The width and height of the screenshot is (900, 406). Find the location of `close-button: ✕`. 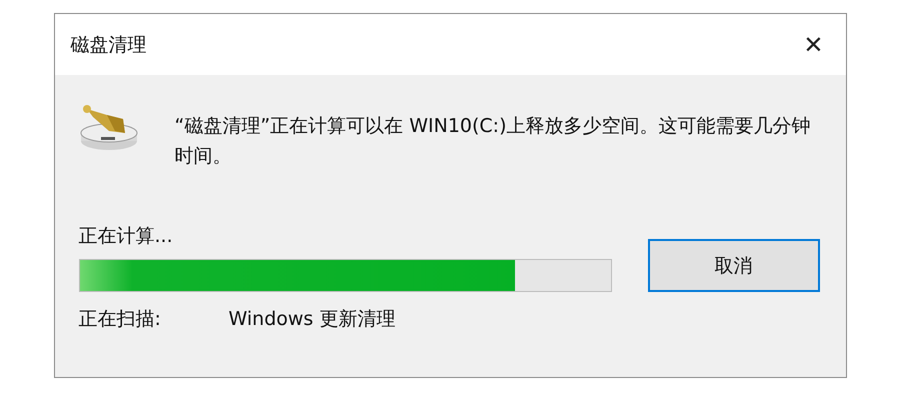

close-button: ✕ is located at coordinates (813, 44).